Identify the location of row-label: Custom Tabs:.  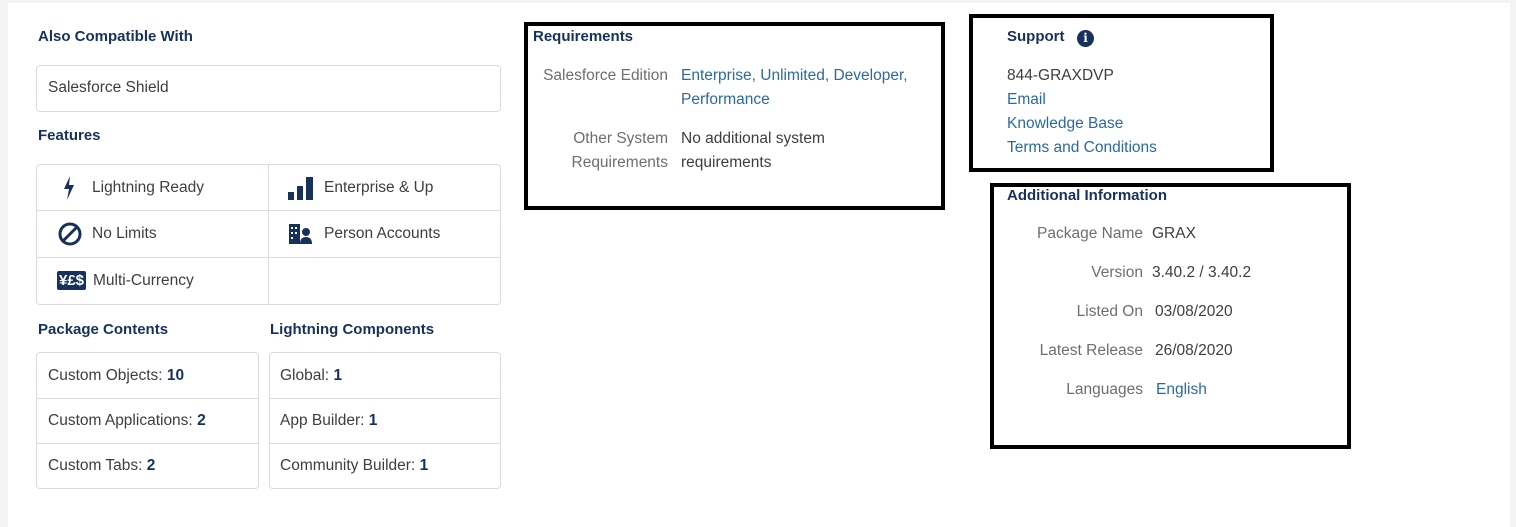
(95, 465).